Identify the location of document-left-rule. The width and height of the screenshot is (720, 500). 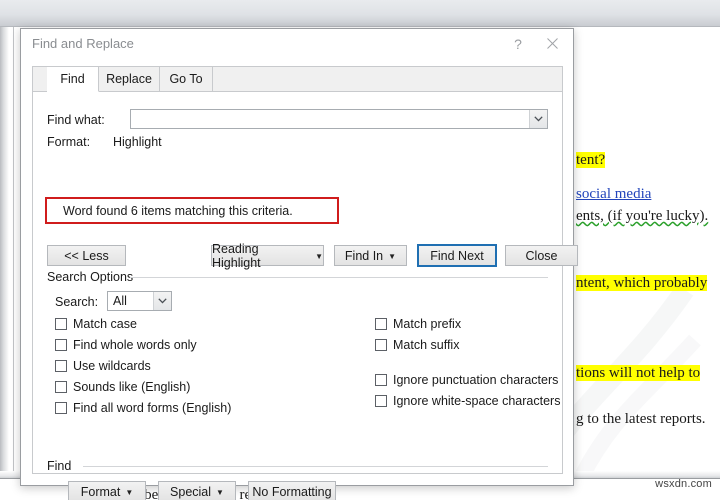
(13, 252).